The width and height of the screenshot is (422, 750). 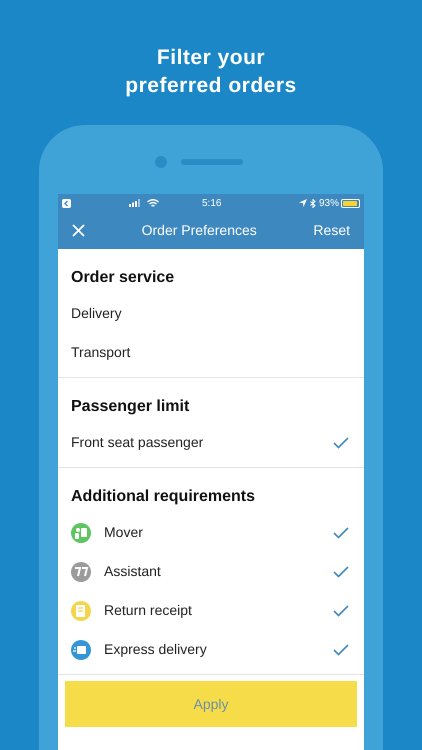 What do you see at coordinates (218, 649) in the screenshot?
I see `option-label: Express delivery` at bounding box center [218, 649].